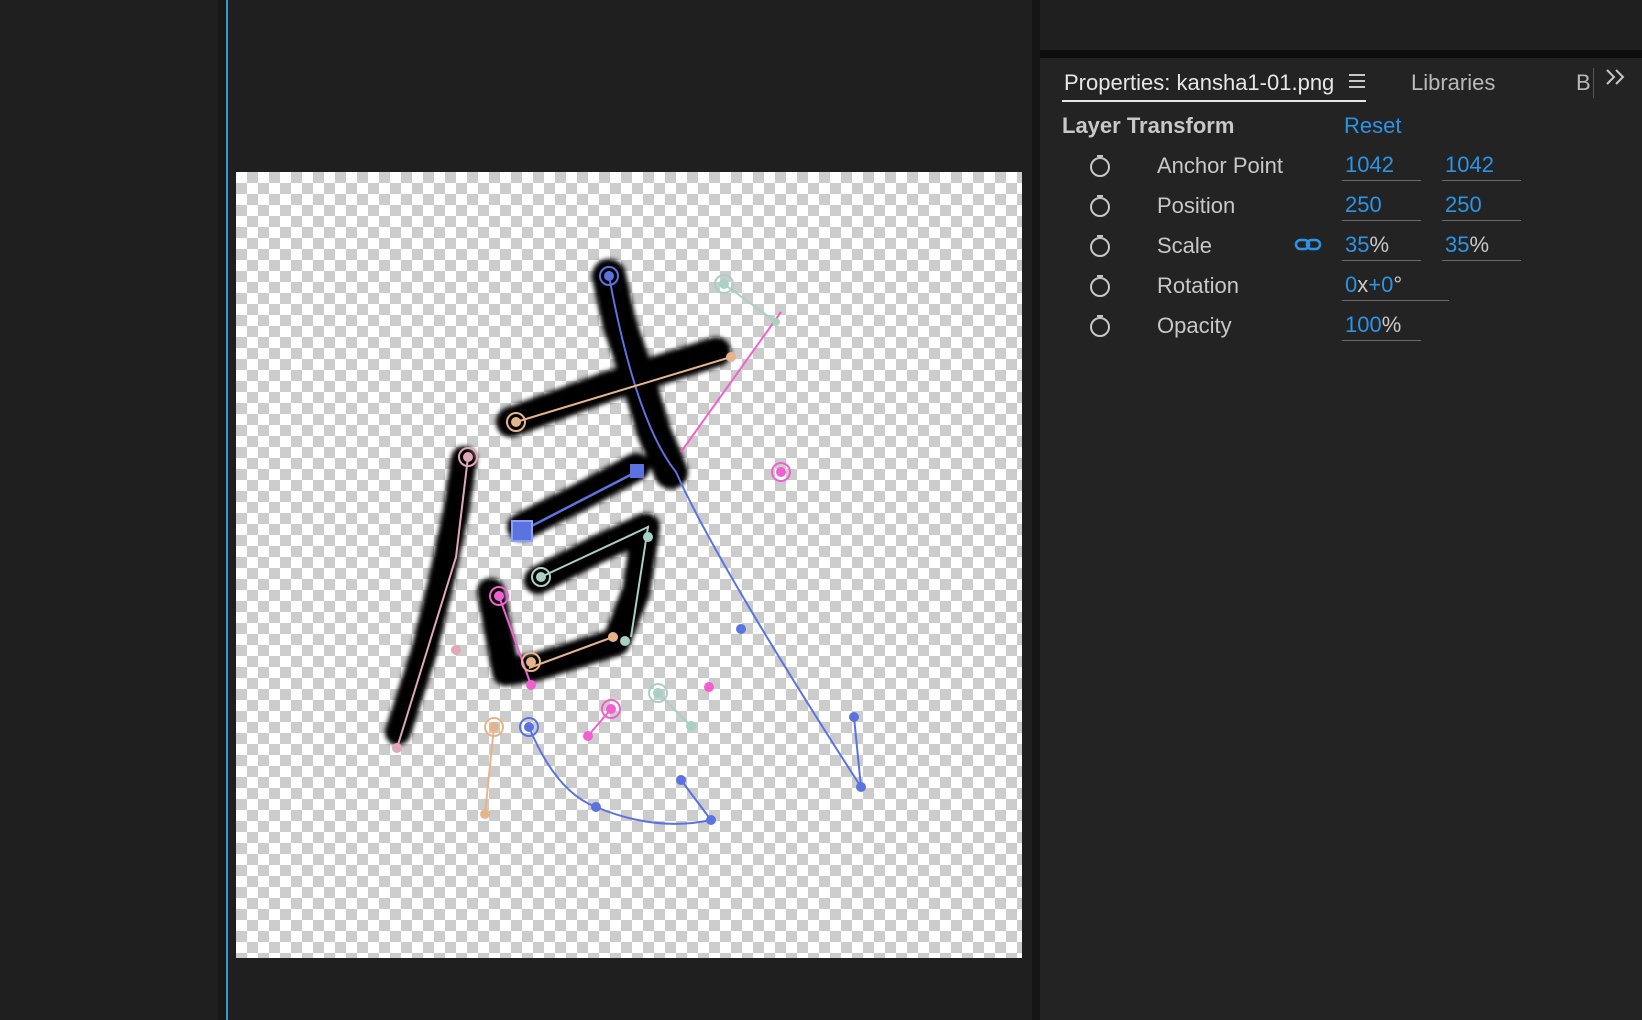  What do you see at coordinates (1372, 126) in the screenshot?
I see `reset-button: Reset` at bounding box center [1372, 126].